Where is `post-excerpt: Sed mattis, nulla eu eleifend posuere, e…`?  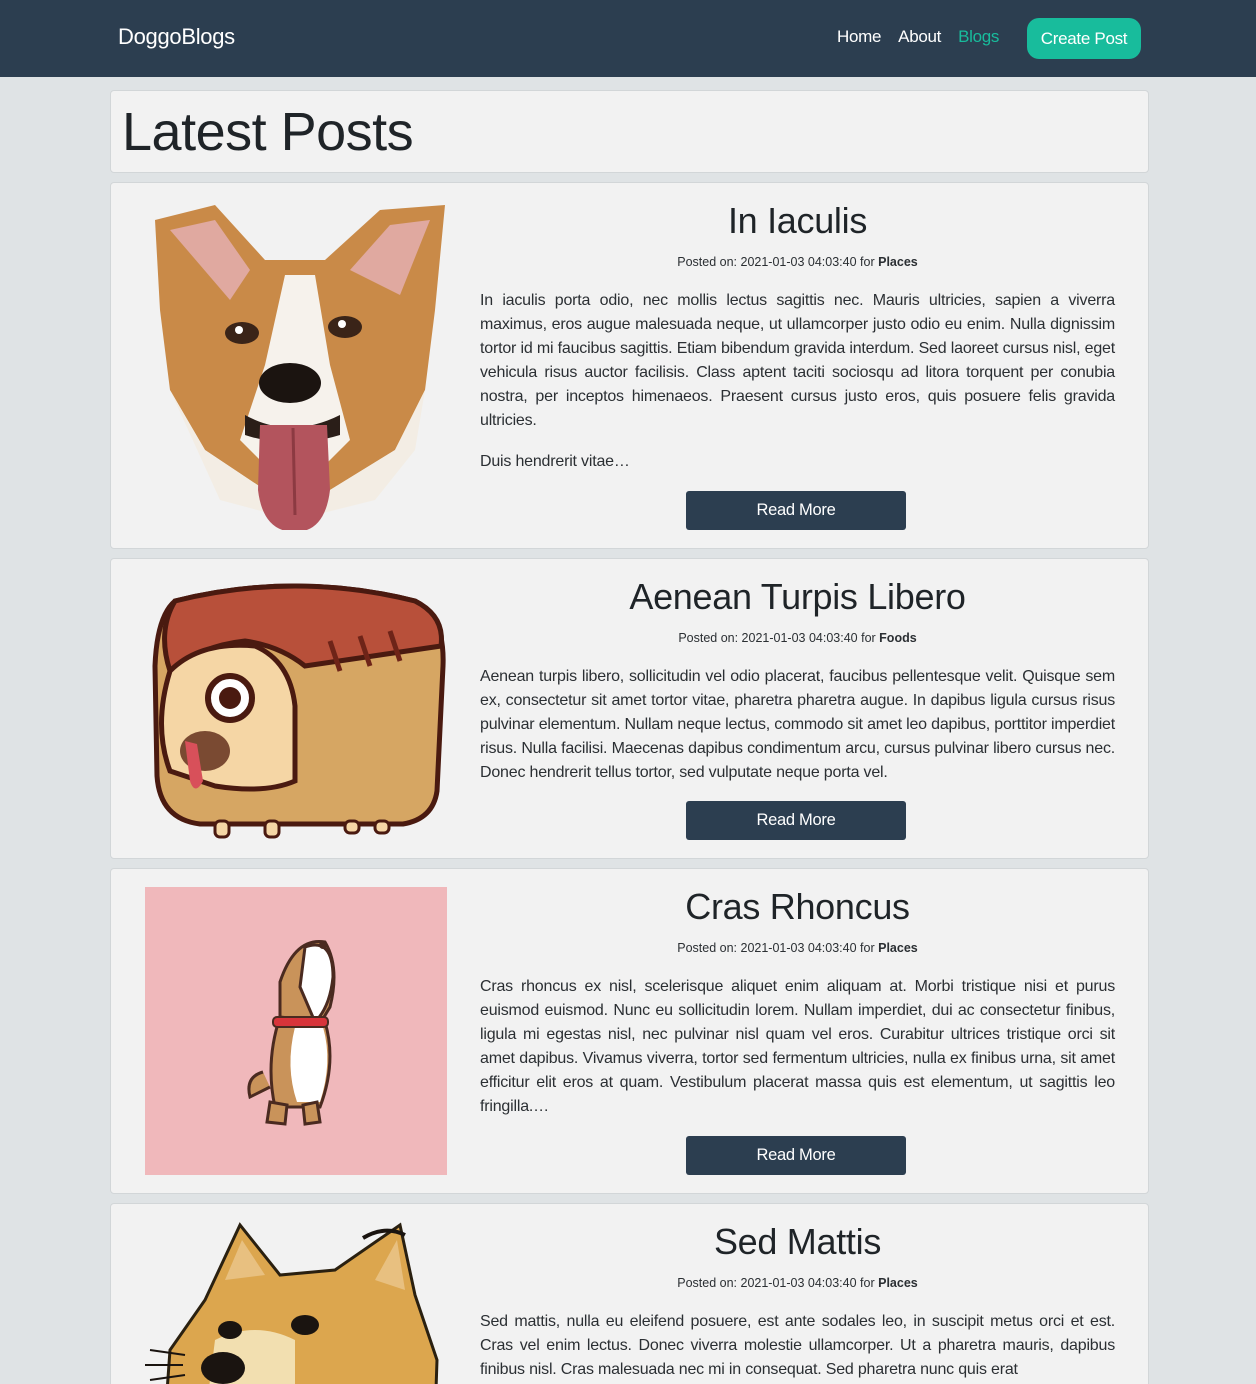 post-excerpt: Sed mattis, nulla eu eleifend posuere, e… is located at coordinates (797, 1345).